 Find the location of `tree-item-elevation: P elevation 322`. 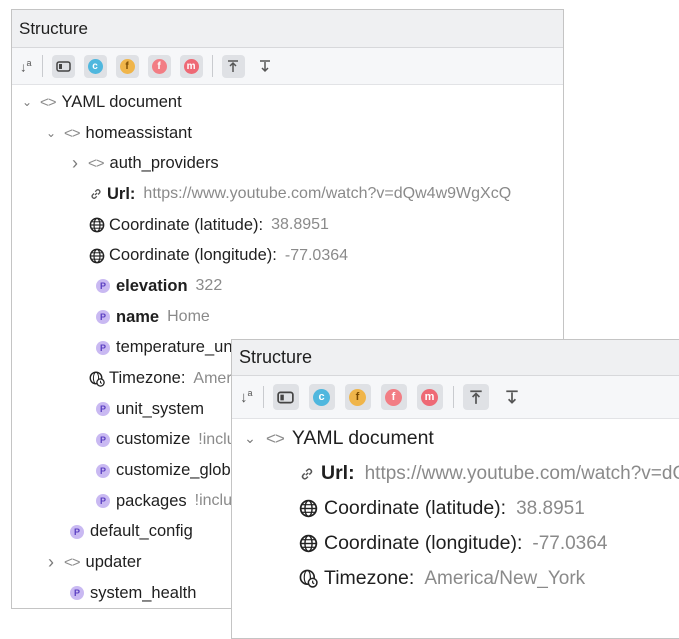

tree-item-elevation: P elevation 322 is located at coordinates (287, 286).